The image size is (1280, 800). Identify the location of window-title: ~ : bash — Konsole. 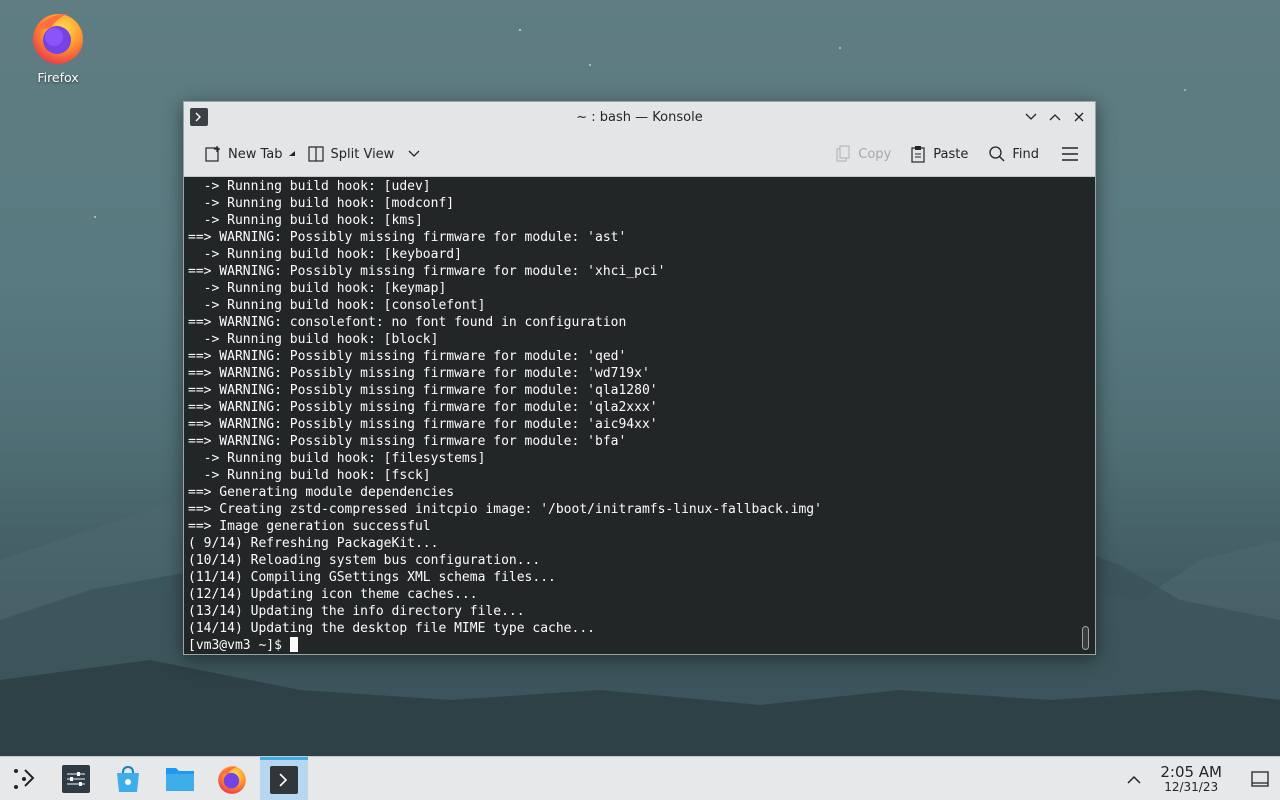
(639, 117).